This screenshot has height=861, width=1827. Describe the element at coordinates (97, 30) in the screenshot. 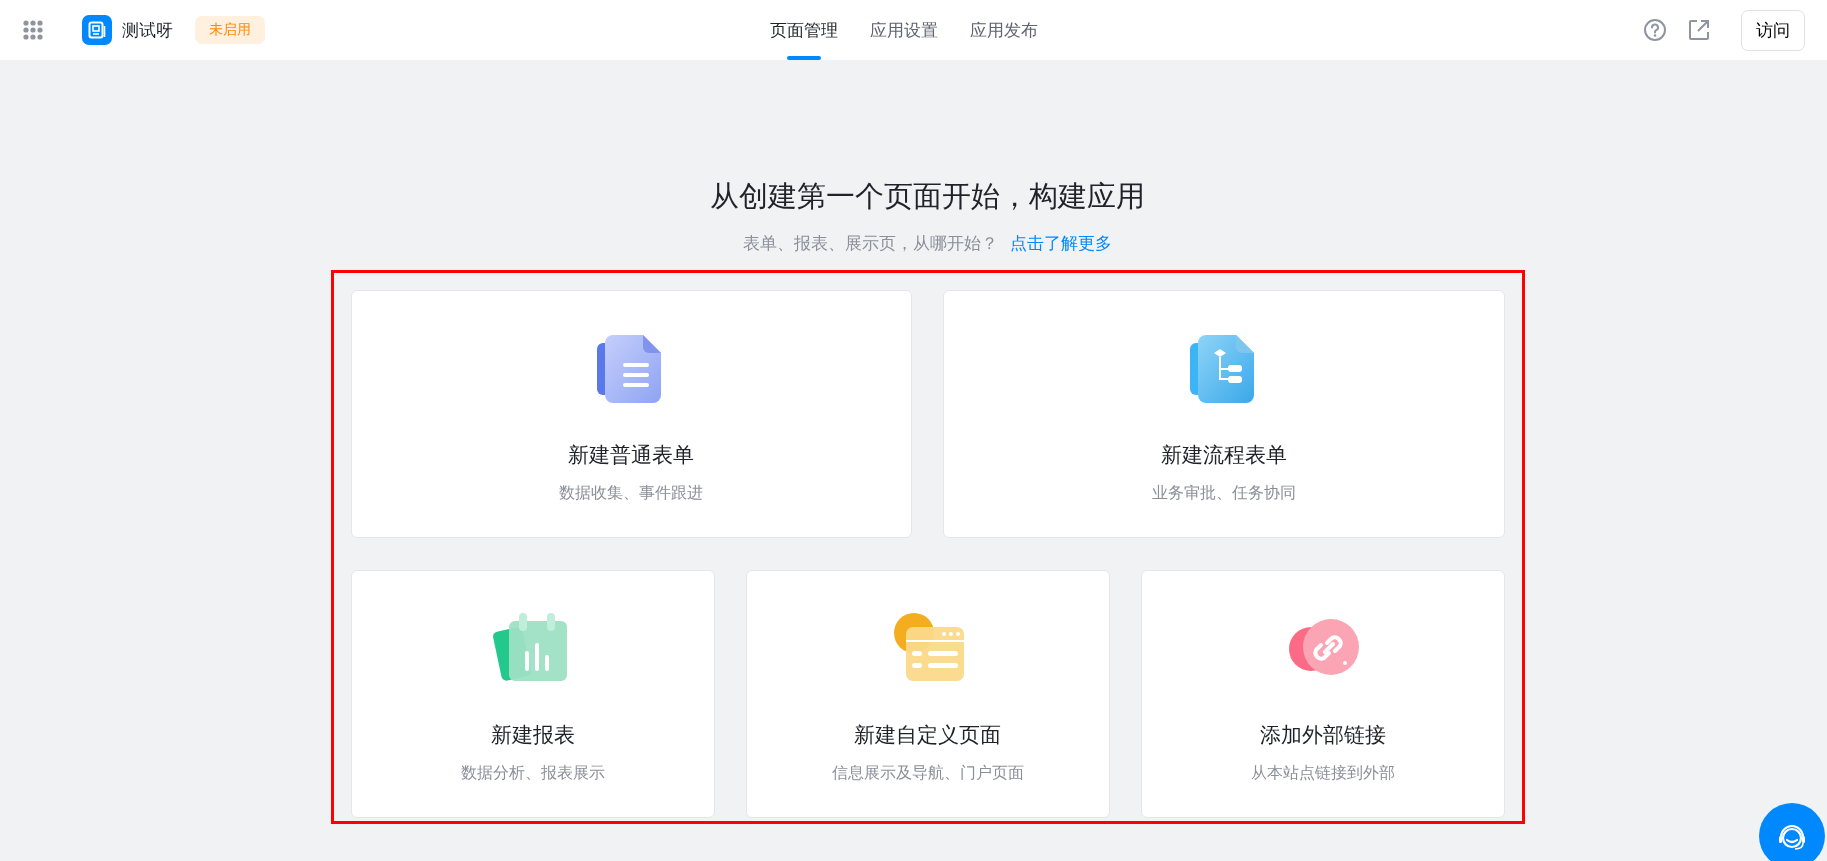

I see `app-logo-icon` at that location.